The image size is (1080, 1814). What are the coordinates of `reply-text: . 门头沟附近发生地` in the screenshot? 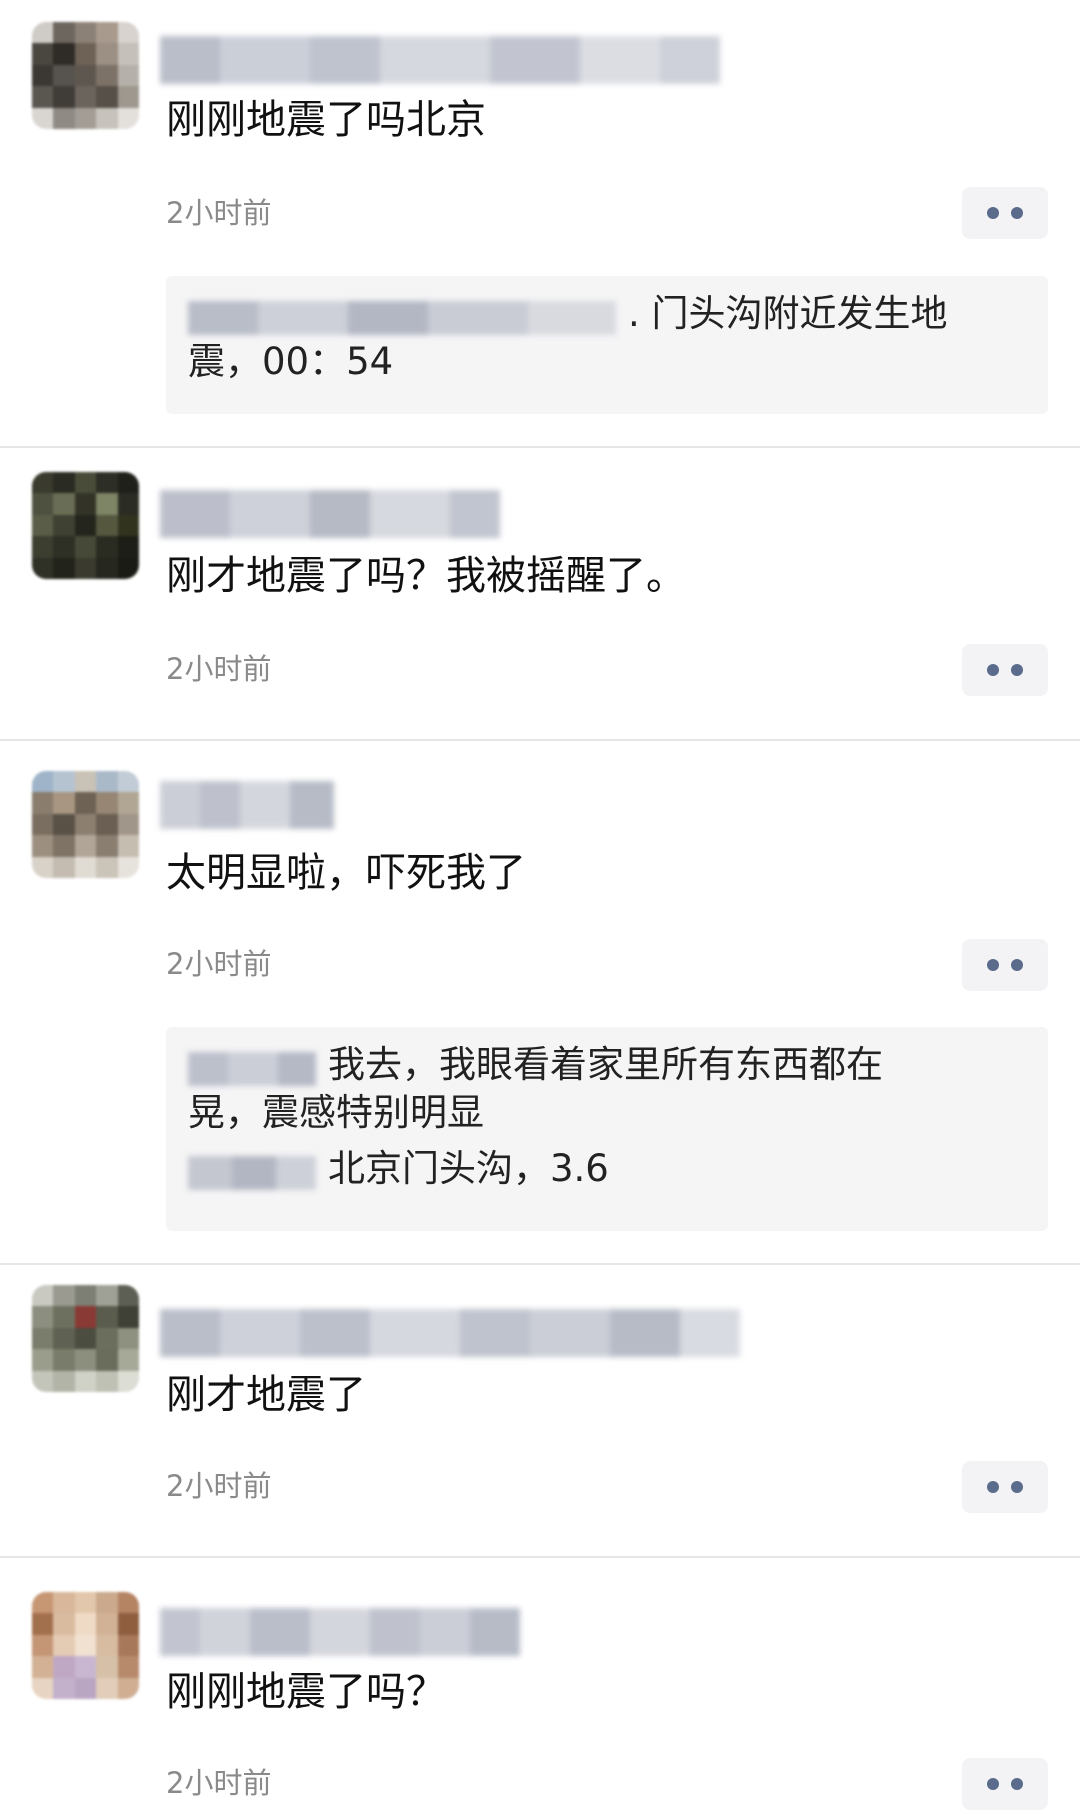 It's located at (788, 313).